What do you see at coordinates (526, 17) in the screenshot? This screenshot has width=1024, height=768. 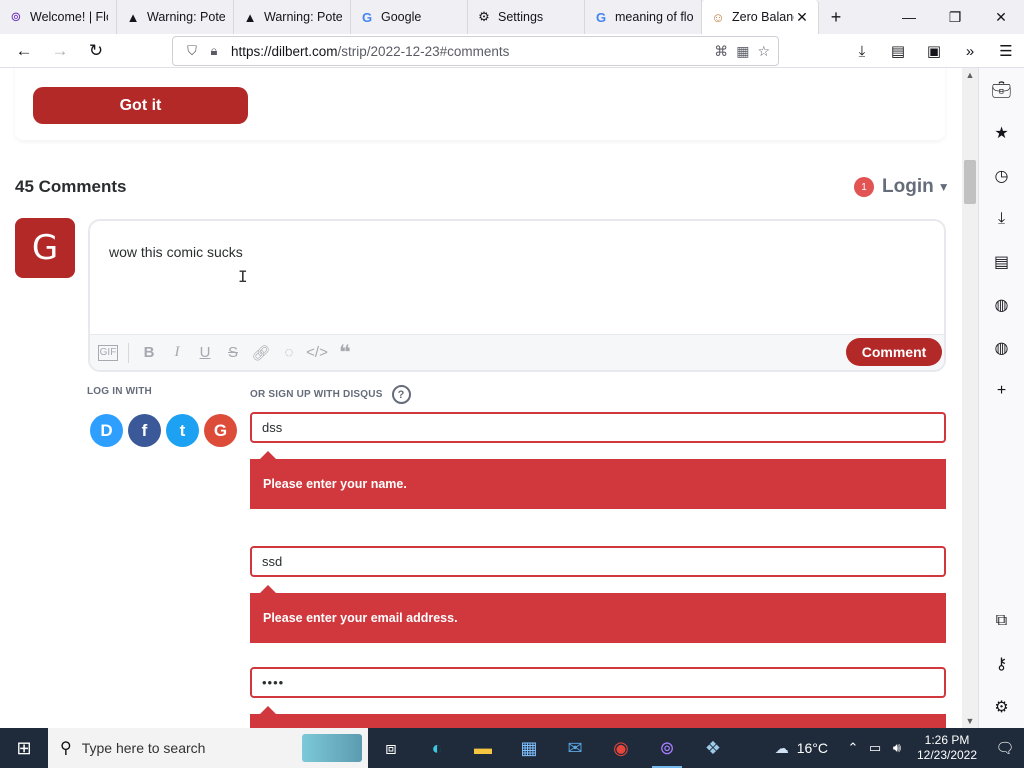 I see `tab-settings: ⚙ Settings` at bounding box center [526, 17].